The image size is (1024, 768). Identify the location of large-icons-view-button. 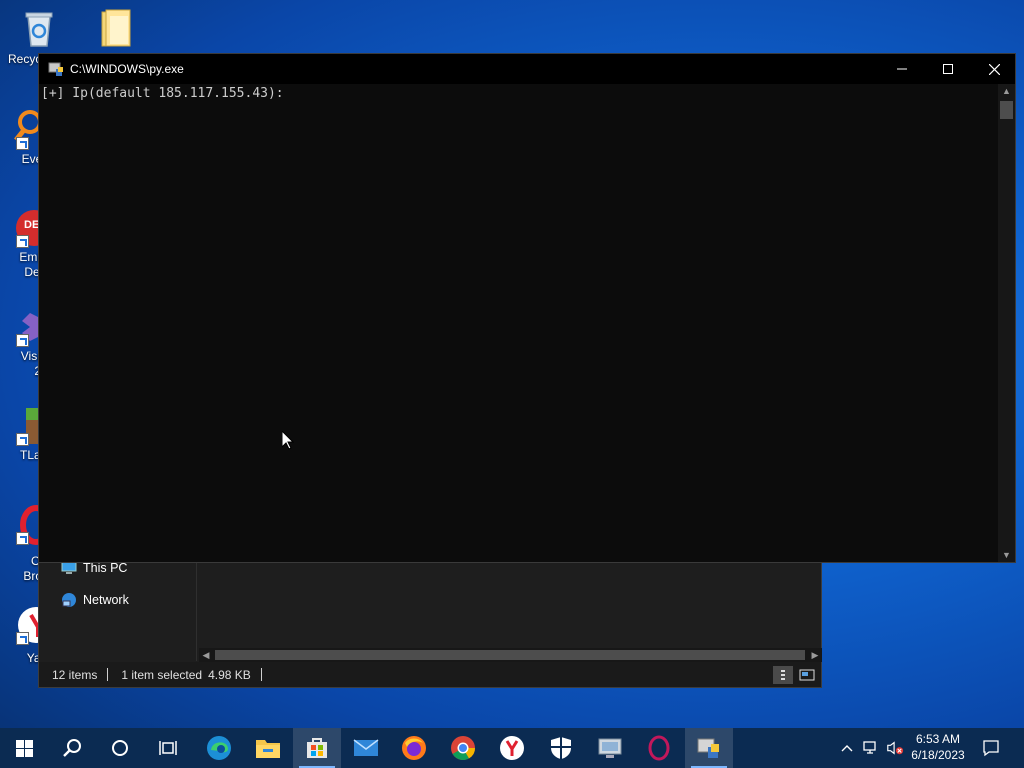
(807, 675).